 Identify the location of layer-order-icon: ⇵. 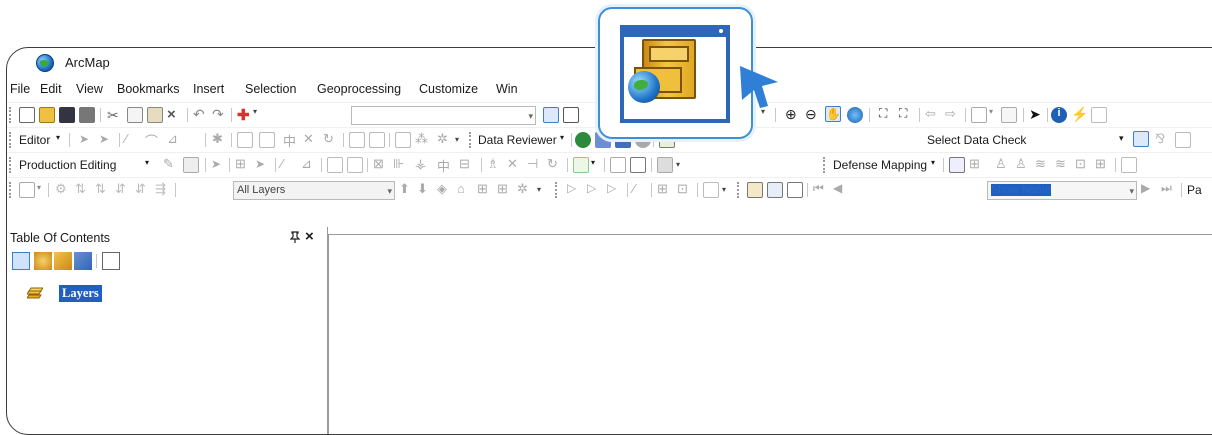
(123, 189).